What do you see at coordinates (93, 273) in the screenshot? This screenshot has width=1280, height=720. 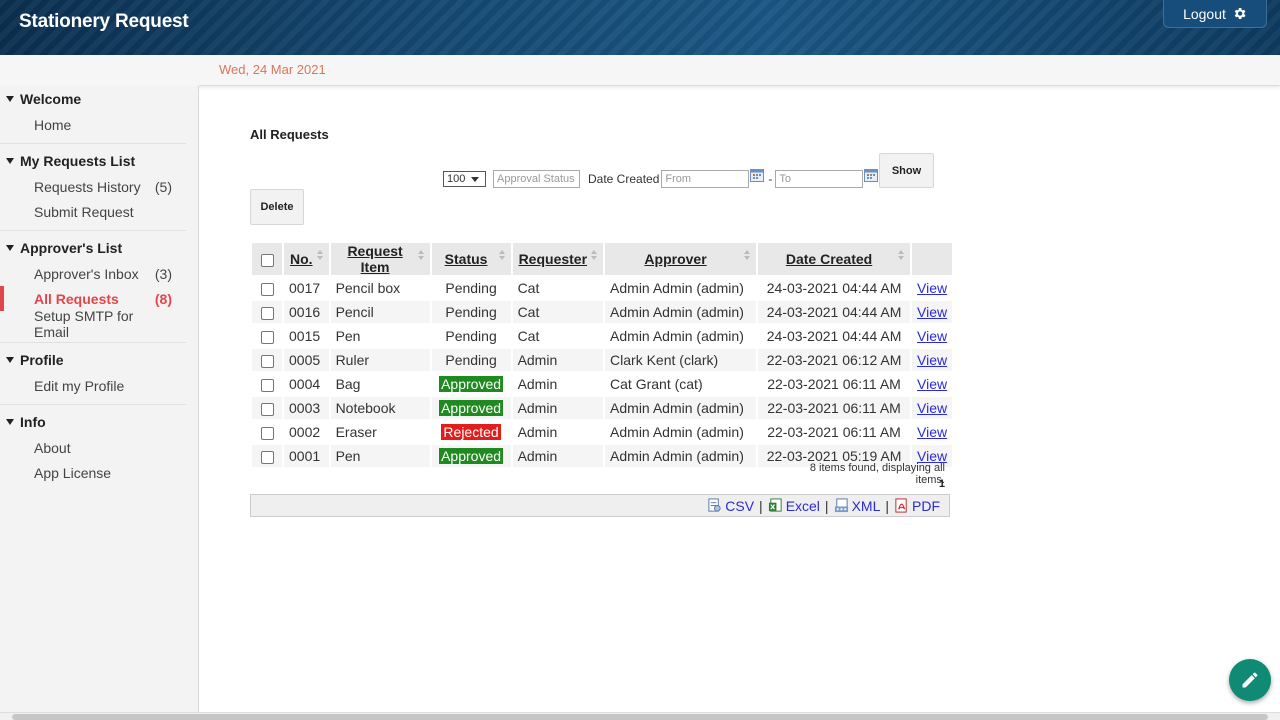 I see `sidebar-item-approvers-inbox: Approver's Inbox (3)` at bounding box center [93, 273].